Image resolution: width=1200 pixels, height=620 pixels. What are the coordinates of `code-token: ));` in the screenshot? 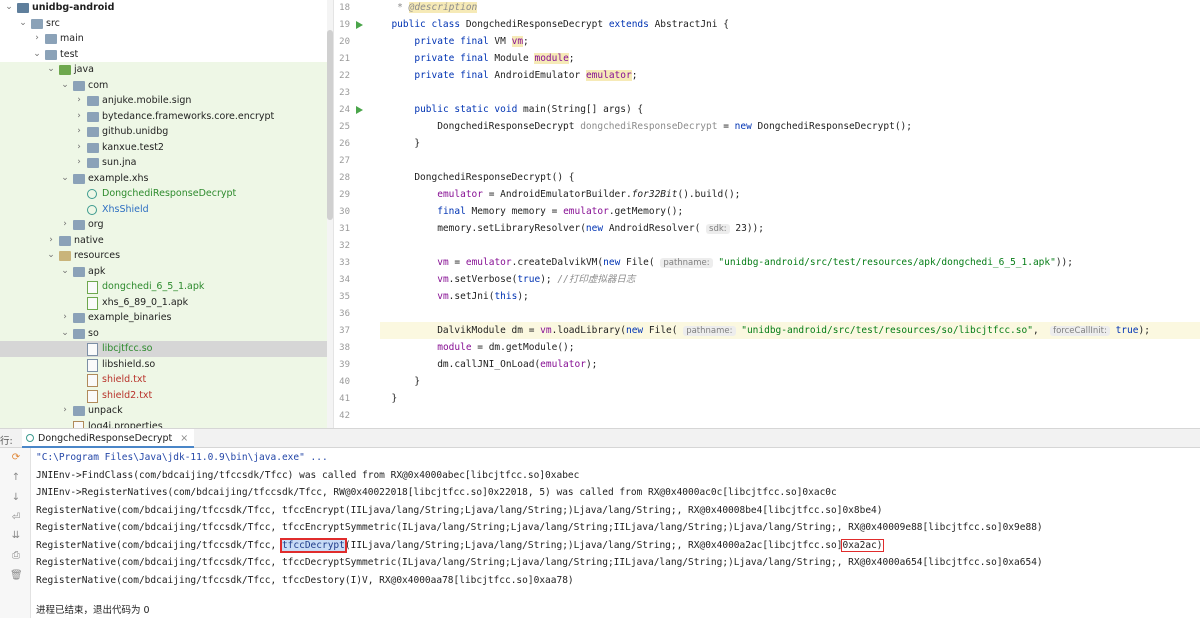 It's located at (1064, 262).